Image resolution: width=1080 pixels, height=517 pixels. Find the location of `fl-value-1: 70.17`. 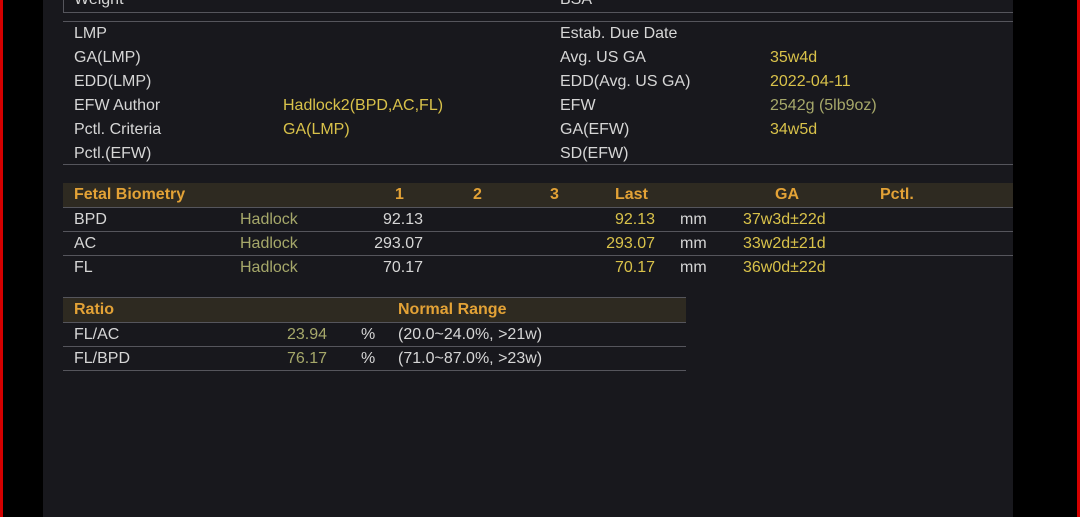

fl-value-1: 70.17 is located at coordinates (402, 267).